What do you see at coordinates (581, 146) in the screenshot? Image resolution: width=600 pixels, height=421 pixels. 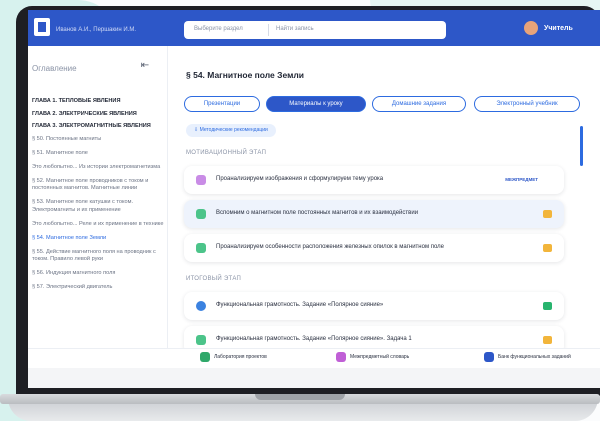 I see `scrollbar` at bounding box center [581, 146].